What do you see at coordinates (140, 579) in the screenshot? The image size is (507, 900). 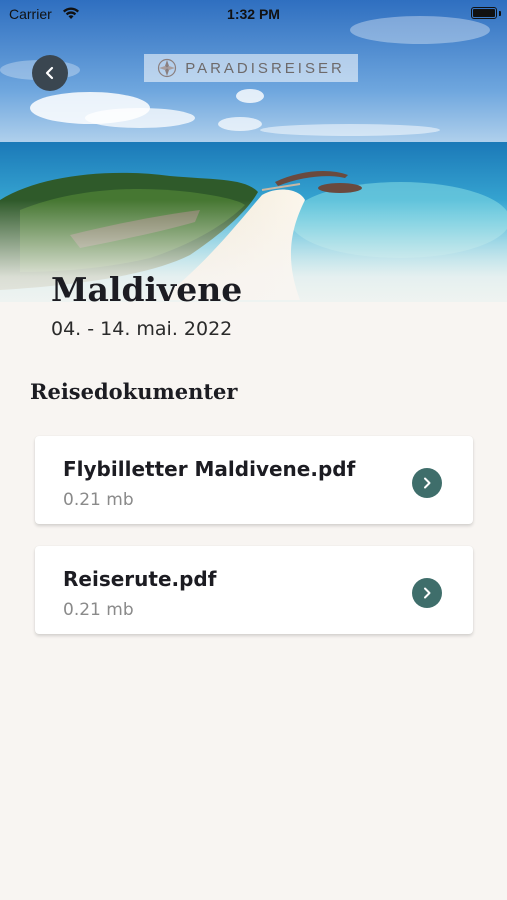 I see `document-name: Reiserute.pdf` at bounding box center [140, 579].